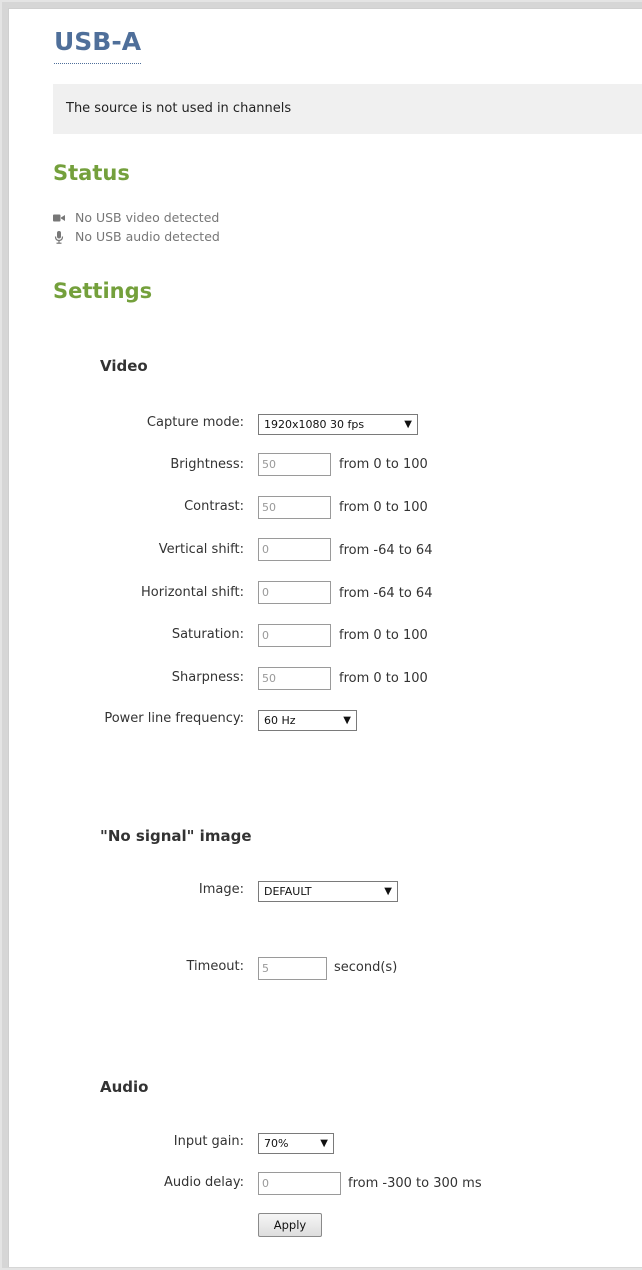 The image size is (642, 1270). What do you see at coordinates (124, 1087) in the screenshot?
I see `audio-heading: Audio` at bounding box center [124, 1087].